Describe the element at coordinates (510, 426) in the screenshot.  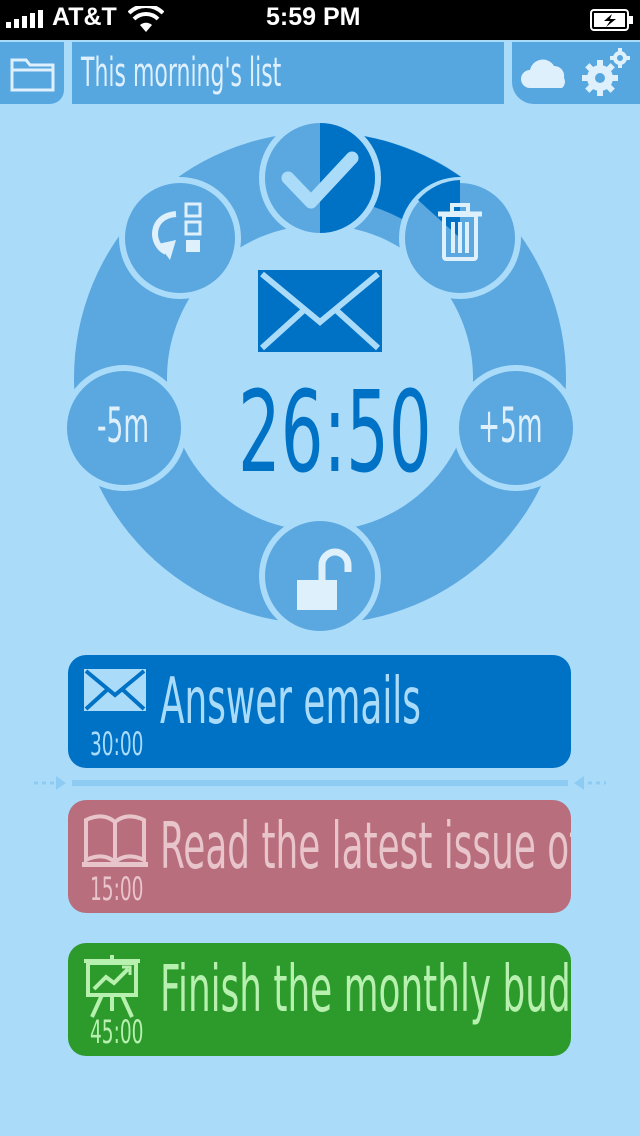
I see `plus-5m-label: +5m` at that location.